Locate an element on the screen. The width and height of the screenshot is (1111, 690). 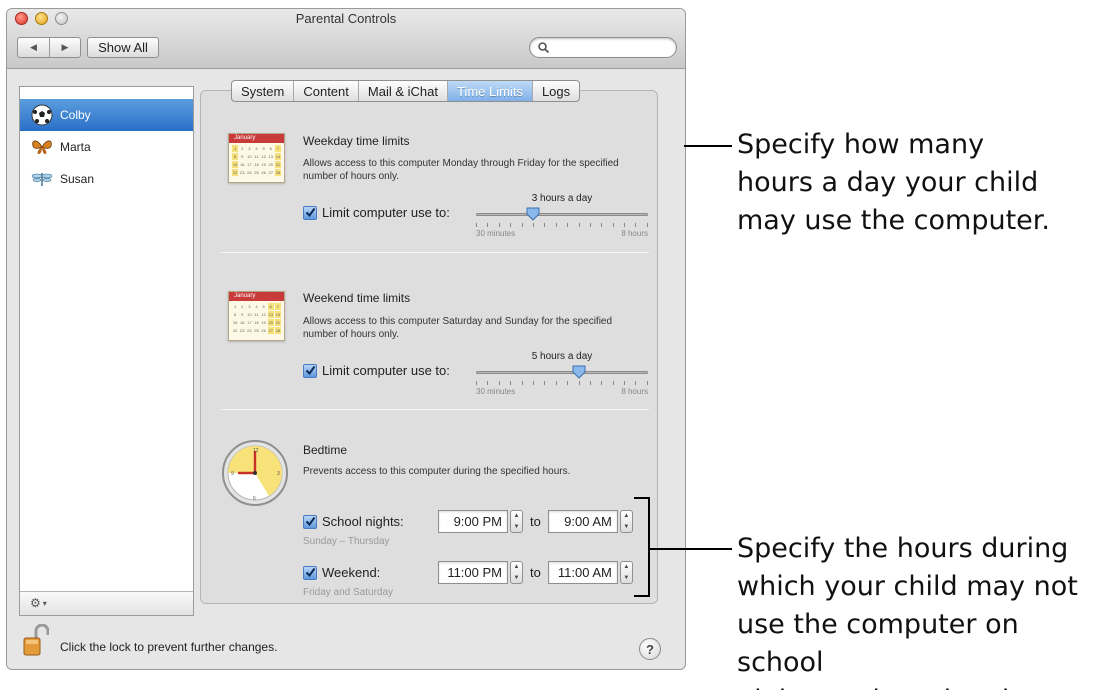
butterfly-icon is located at coordinates (42, 147).